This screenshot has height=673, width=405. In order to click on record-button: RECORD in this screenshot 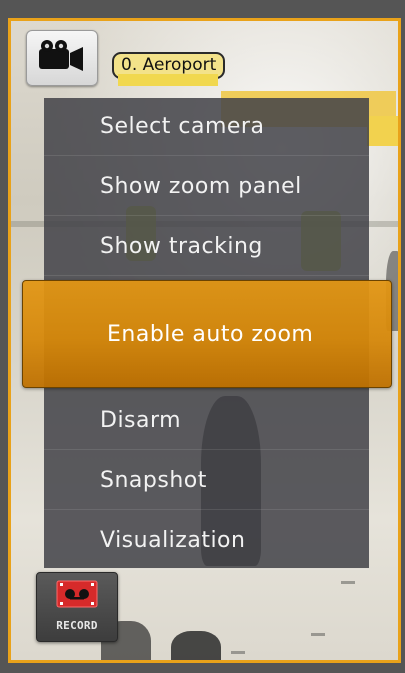, I will do `click(77, 607)`.